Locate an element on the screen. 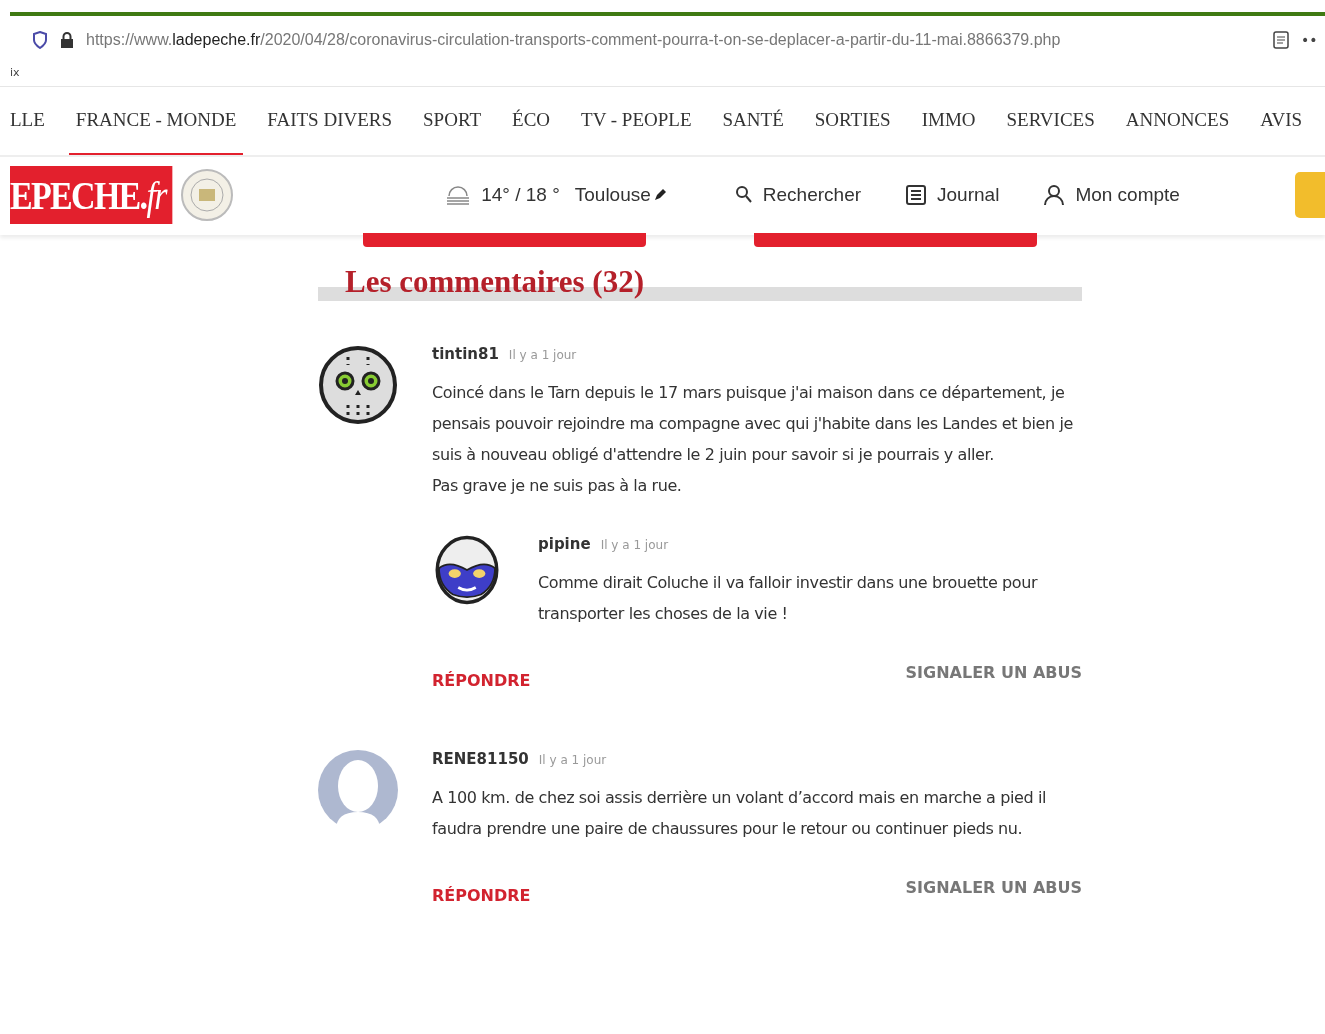 This screenshot has width=1325, height=1034. more-menu-button: •• is located at coordinates (1313, 40).